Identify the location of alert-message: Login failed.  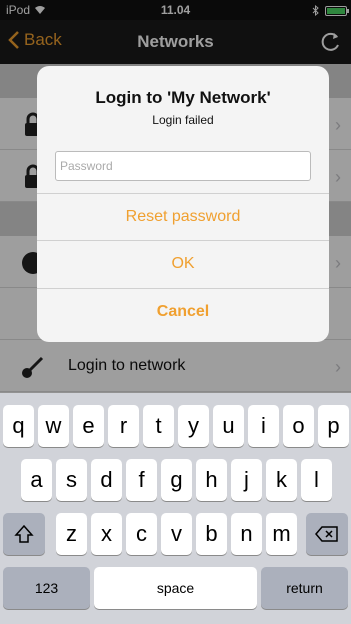
(183, 120).